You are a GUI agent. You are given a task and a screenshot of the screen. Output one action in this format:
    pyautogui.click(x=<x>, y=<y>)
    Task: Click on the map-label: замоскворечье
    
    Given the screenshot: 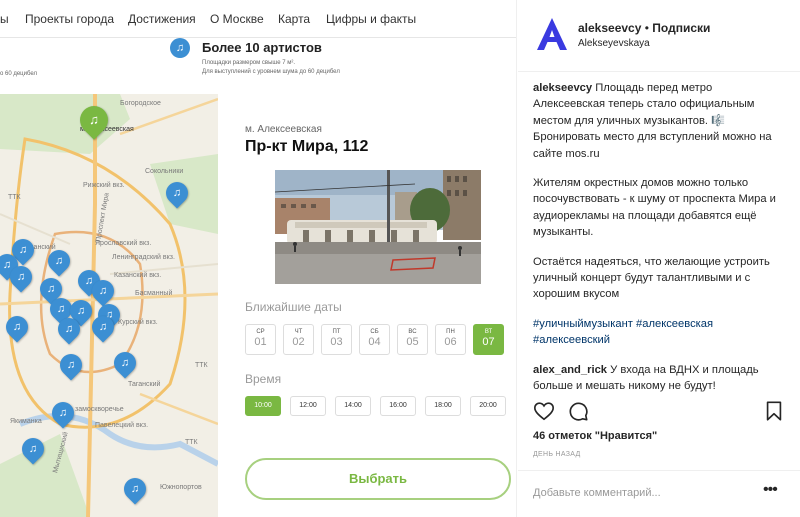 What is the action you would take?
    pyautogui.click(x=99, y=409)
    